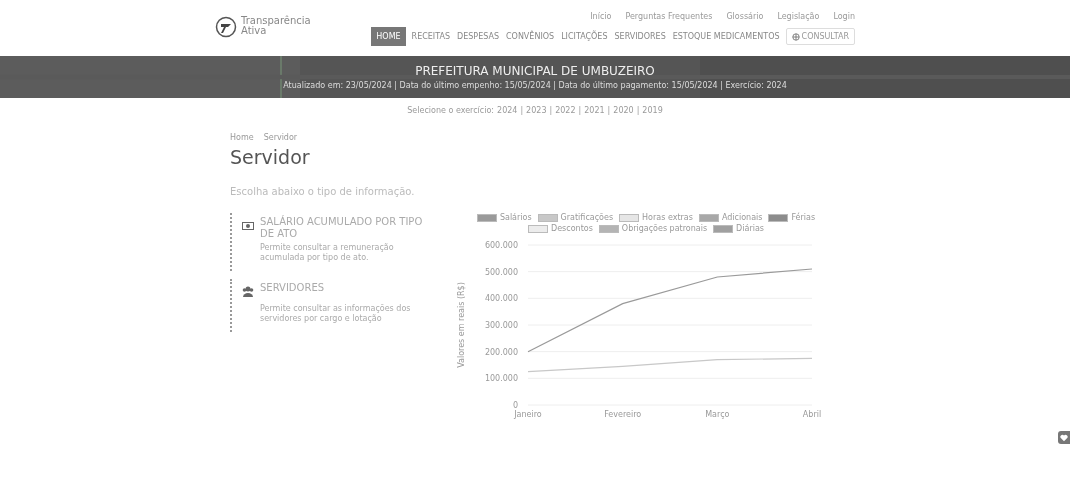 This screenshot has height=477, width=1070. Describe the element at coordinates (812, 414) in the screenshot. I see `axis-tick-label: Abril` at that location.